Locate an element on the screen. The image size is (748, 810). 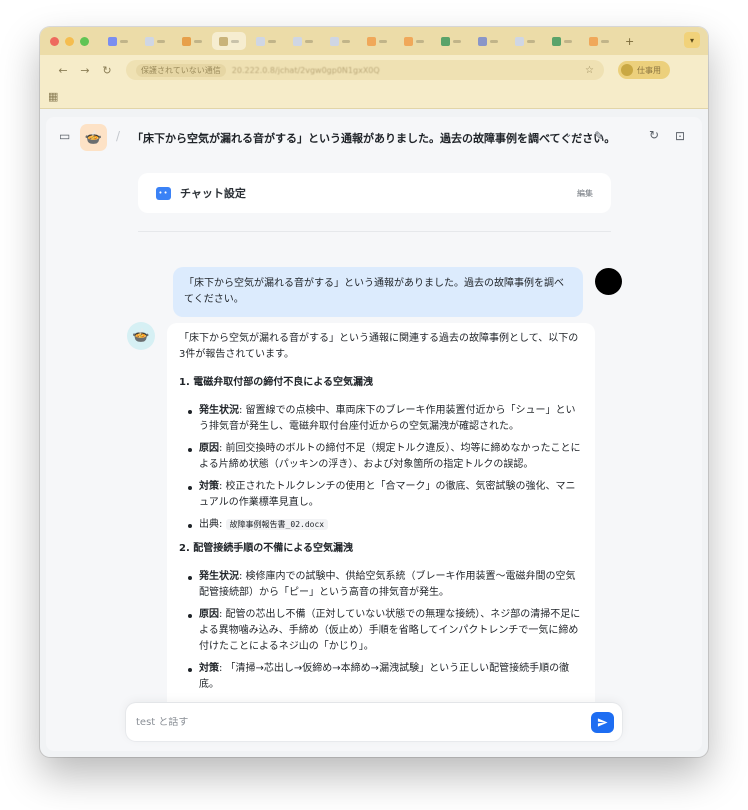
send-icon is located at coordinates (602, 722).